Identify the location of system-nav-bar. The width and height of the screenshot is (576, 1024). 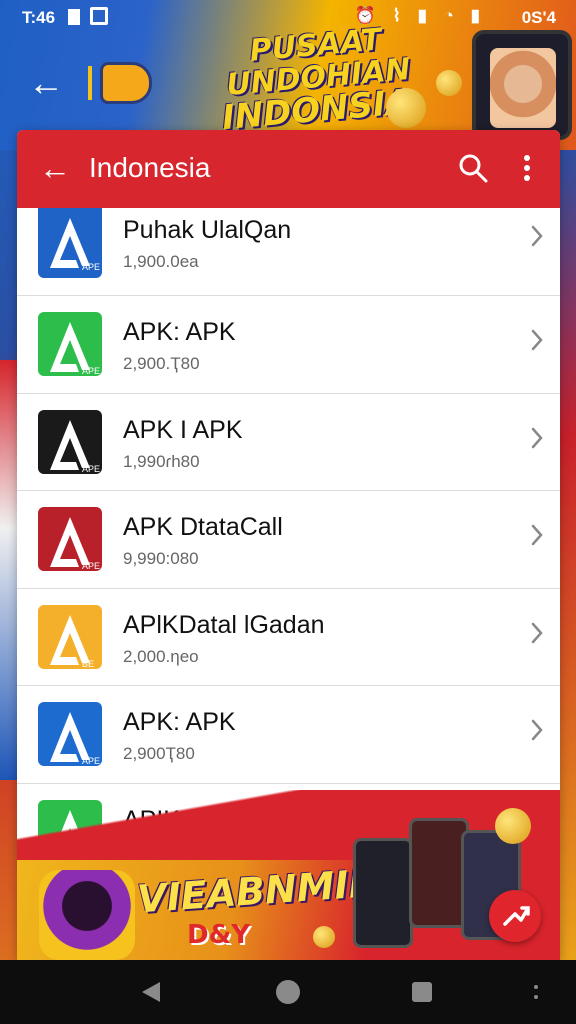
(288, 992).